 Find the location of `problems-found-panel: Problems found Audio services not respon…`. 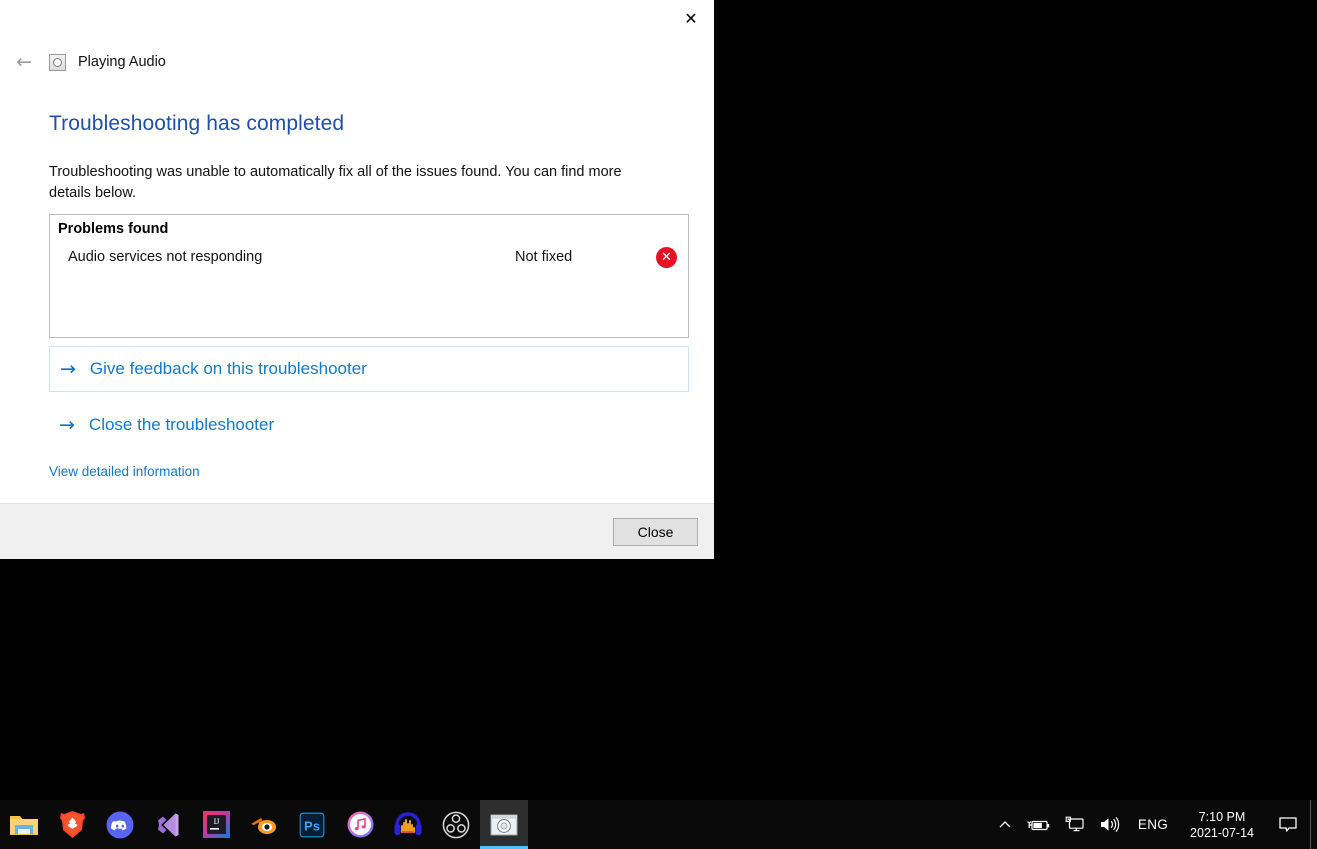

problems-found-panel: Problems found Audio services not respon… is located at coordinates (369, 276).